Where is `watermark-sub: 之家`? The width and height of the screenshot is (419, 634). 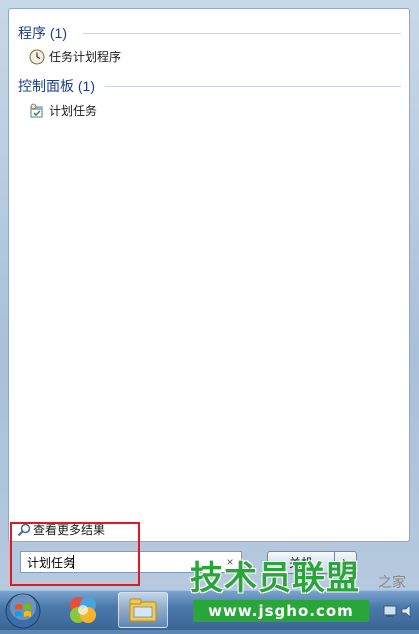
watermark-sub: 之家 is located at coordinates (392, 582).